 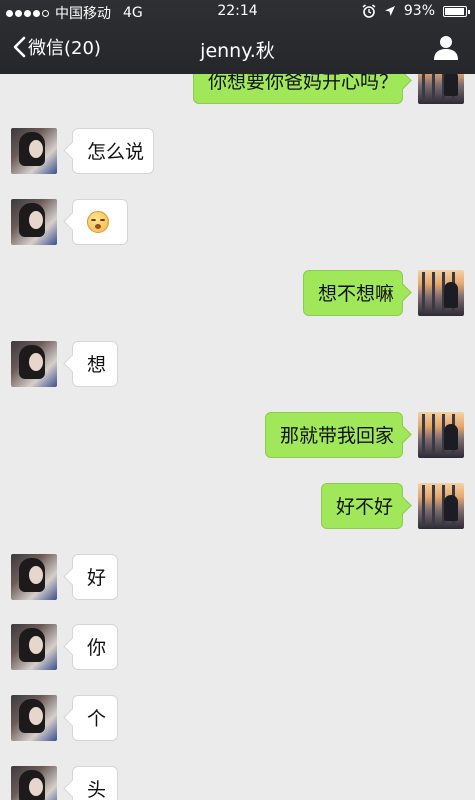 I want to click on message-text: 头, so click(x=97, y=789).